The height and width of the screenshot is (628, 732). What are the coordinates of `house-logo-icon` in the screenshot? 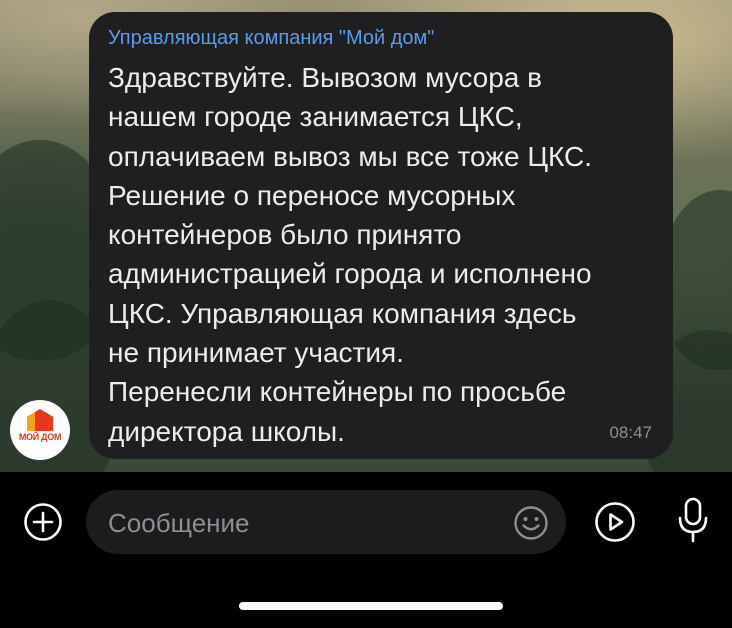 It's located at (40, 420).